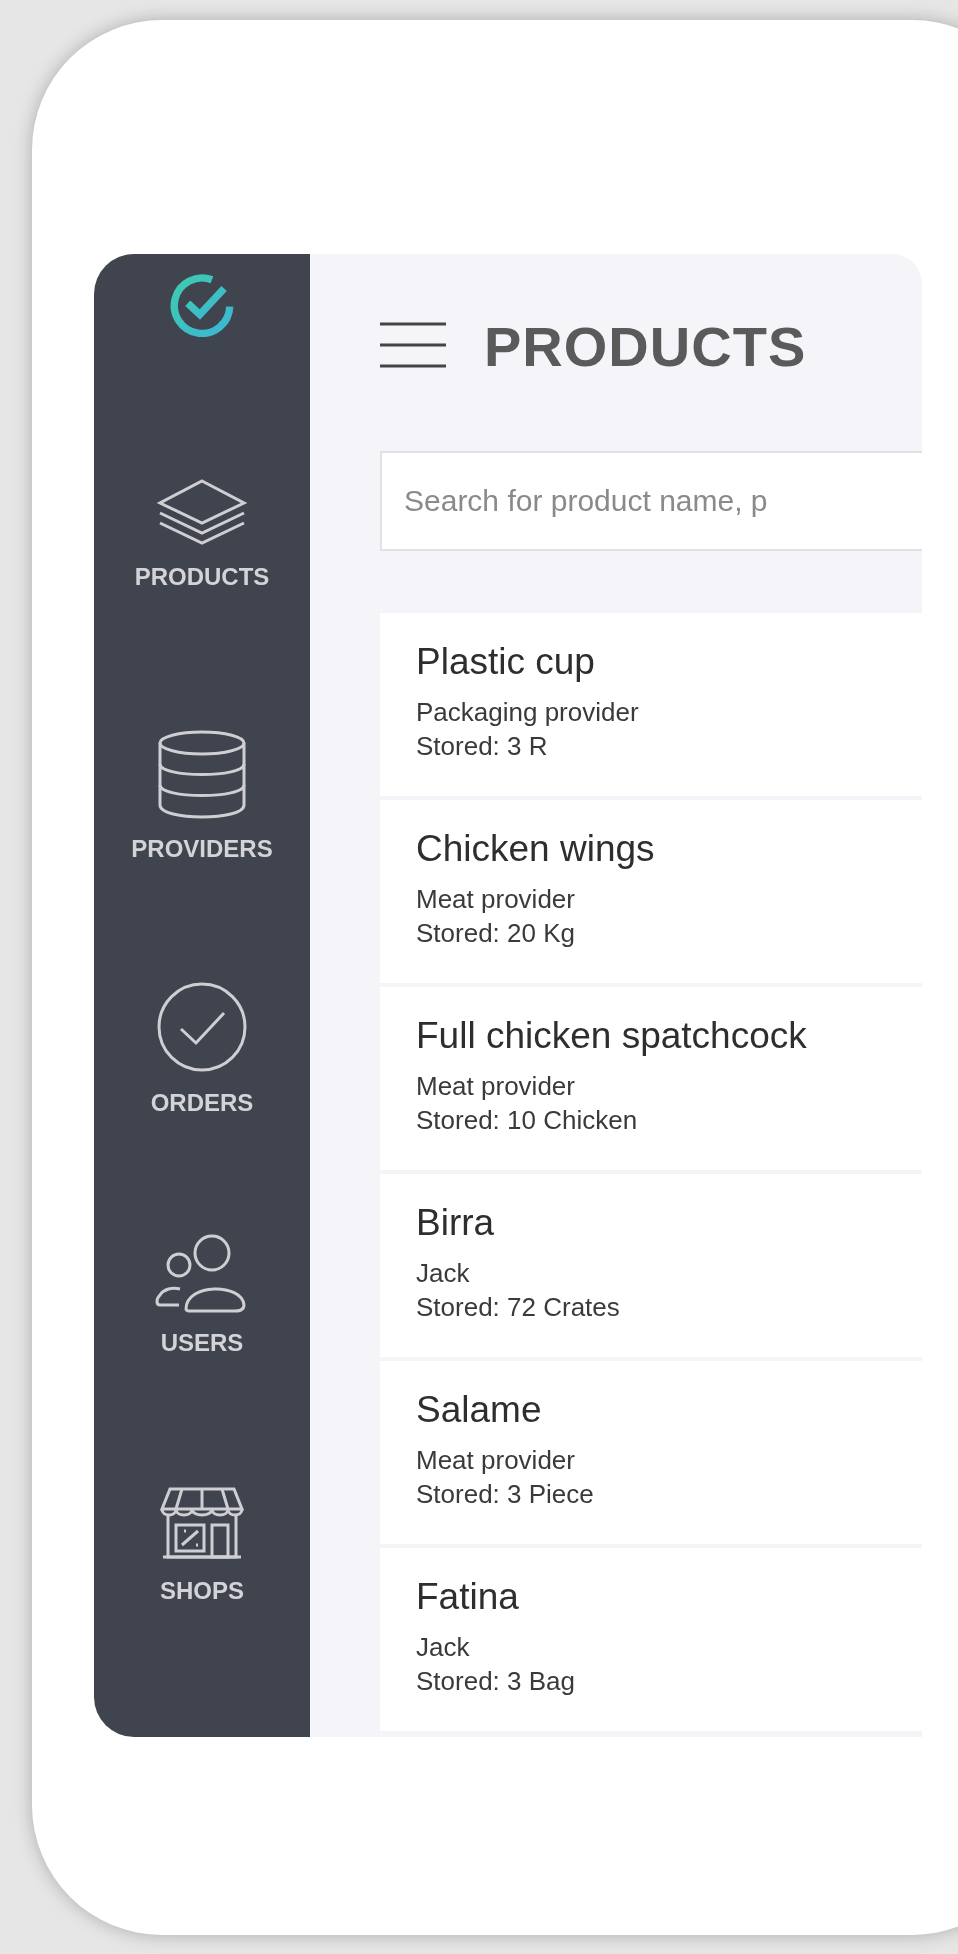  Describe the element at coordinates (651, 1452) in the screenshot. I see `product-card: Salame Meat provider Stored: 3 Piece` at that location.